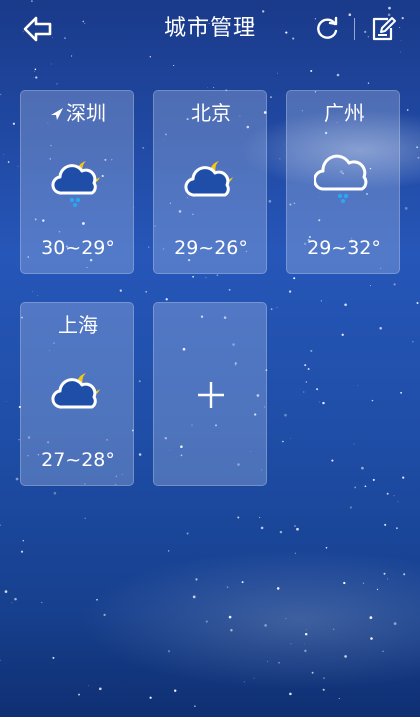 The width and height of the screenshot is (420, 717). What do you see at coordinates (77, 394) in the screenshot?
I see `city-card-shanghai: 上海 27~28°` at bounding box center [77, 394].